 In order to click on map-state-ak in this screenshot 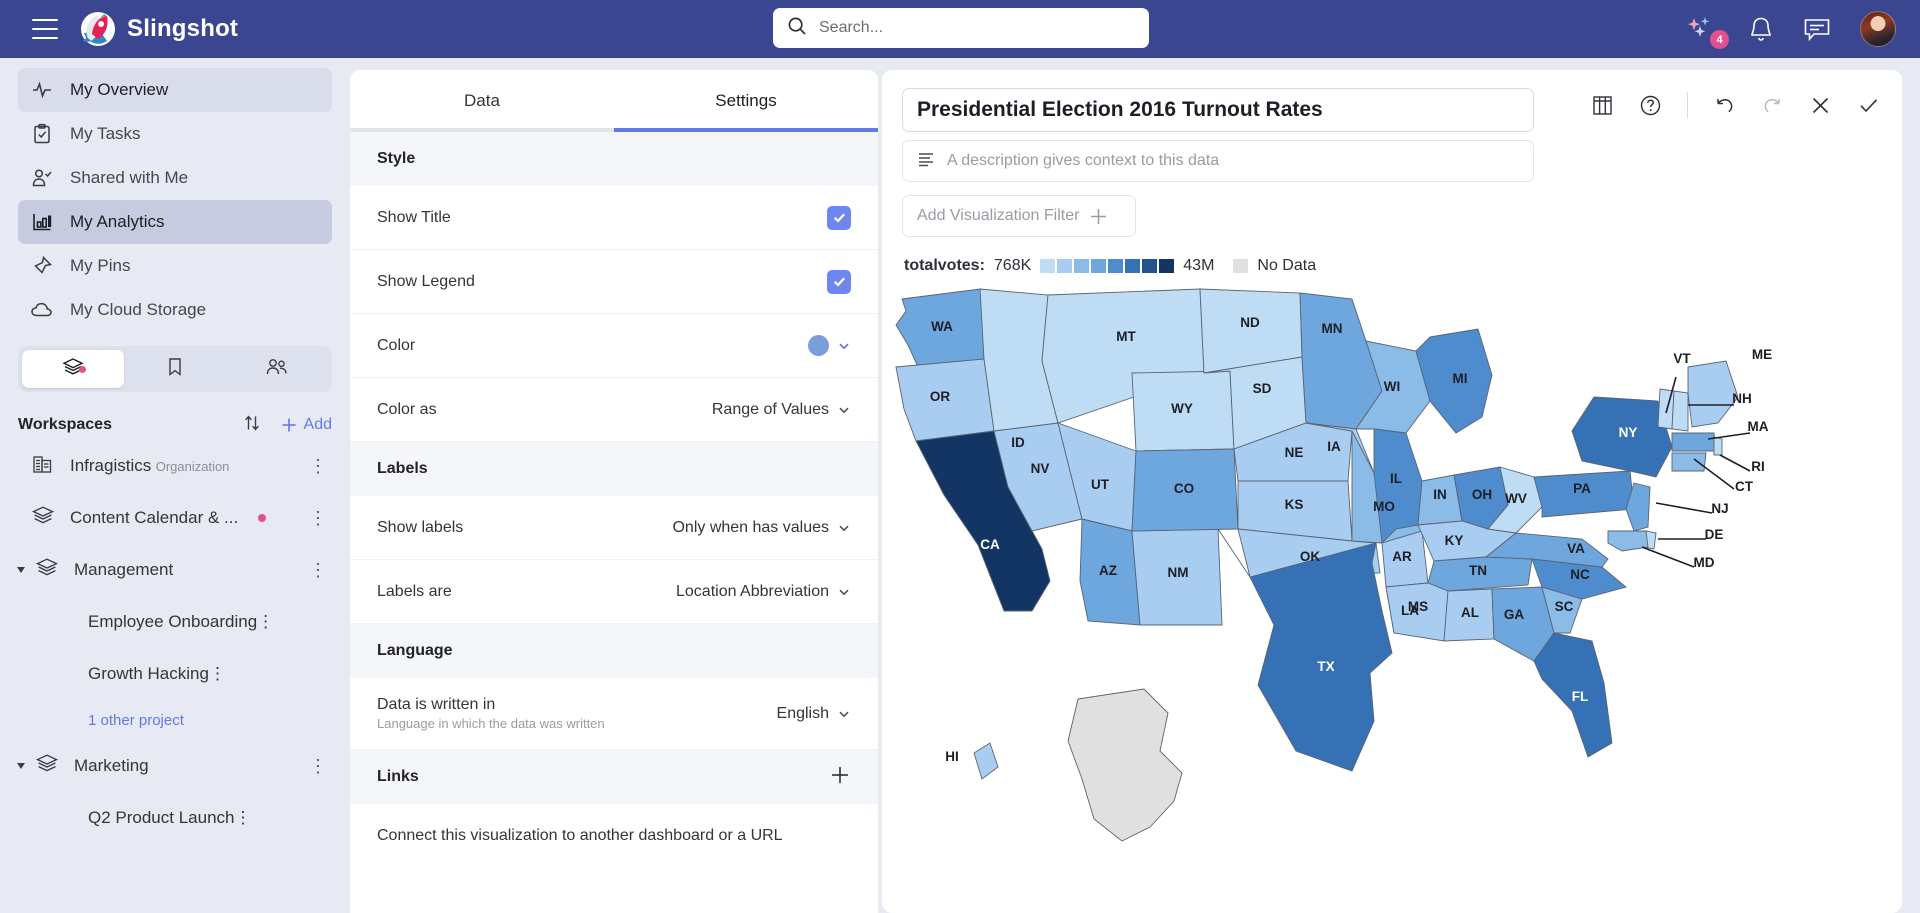, I will do `click(1125, 765)`.